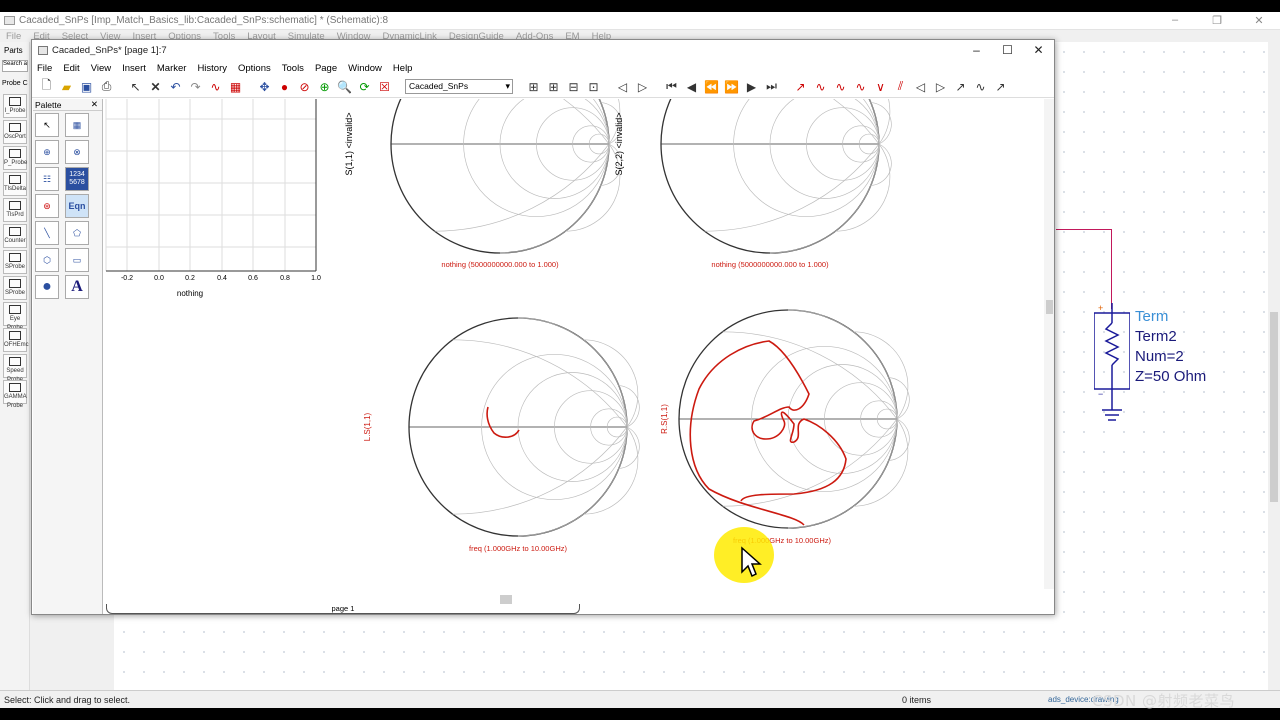 This screenshot has height=720, width=1280. I want to click on palette-close-icon: ✕, so click(94, 104).